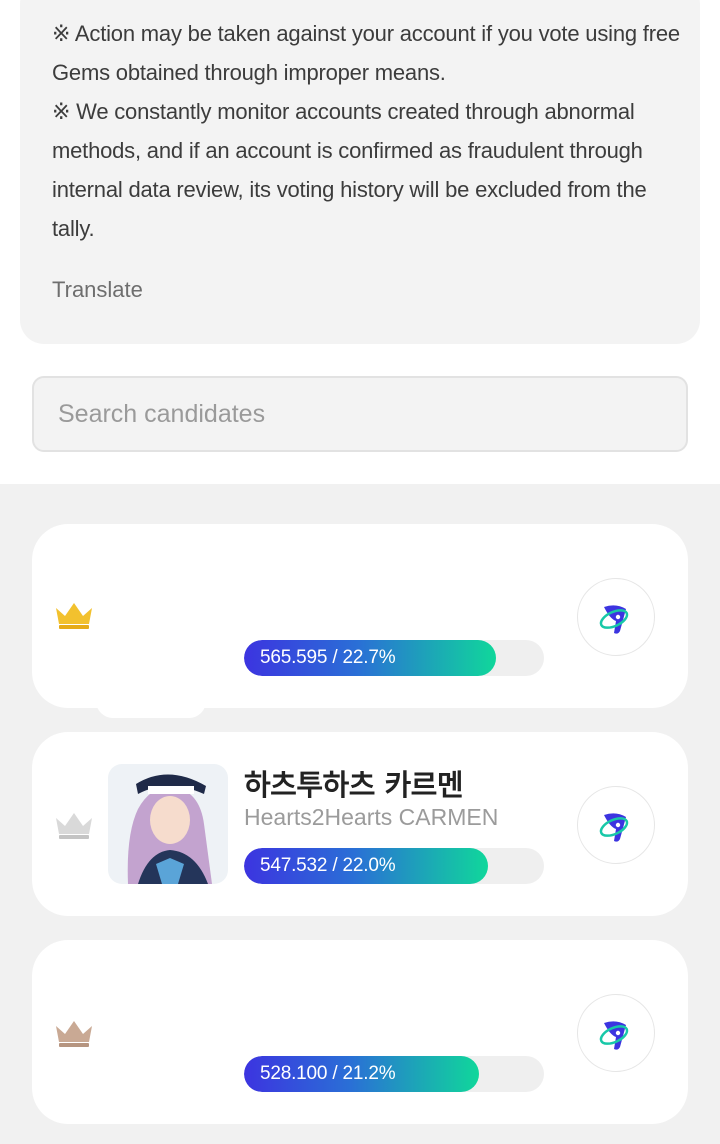 The width and height of the screenshot is (720, 1144). I want to click on vote-count-label: 547.532 / 22.0%, so click(328, 865).